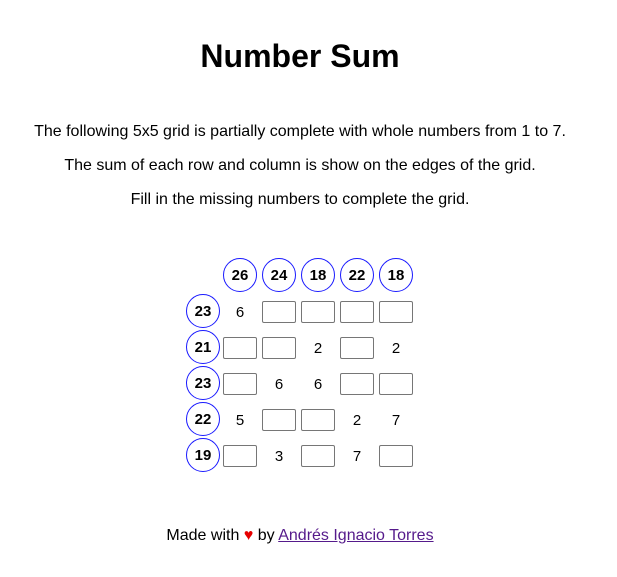 This screenshot has width=617, height=577. Describe the element at coordinates (248, 535) in the screenshot. I see `heart-icon: ♥` at that location.